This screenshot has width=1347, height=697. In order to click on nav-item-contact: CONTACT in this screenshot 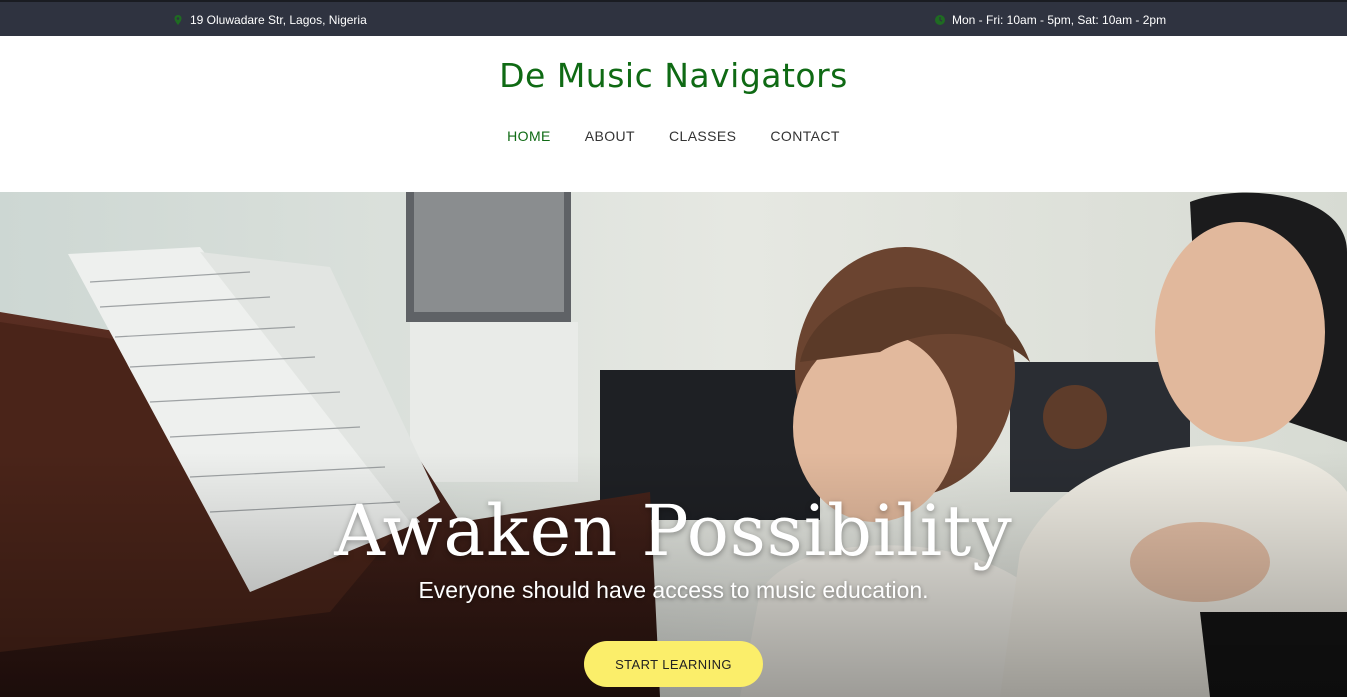, I will do `click(804, 136)`.